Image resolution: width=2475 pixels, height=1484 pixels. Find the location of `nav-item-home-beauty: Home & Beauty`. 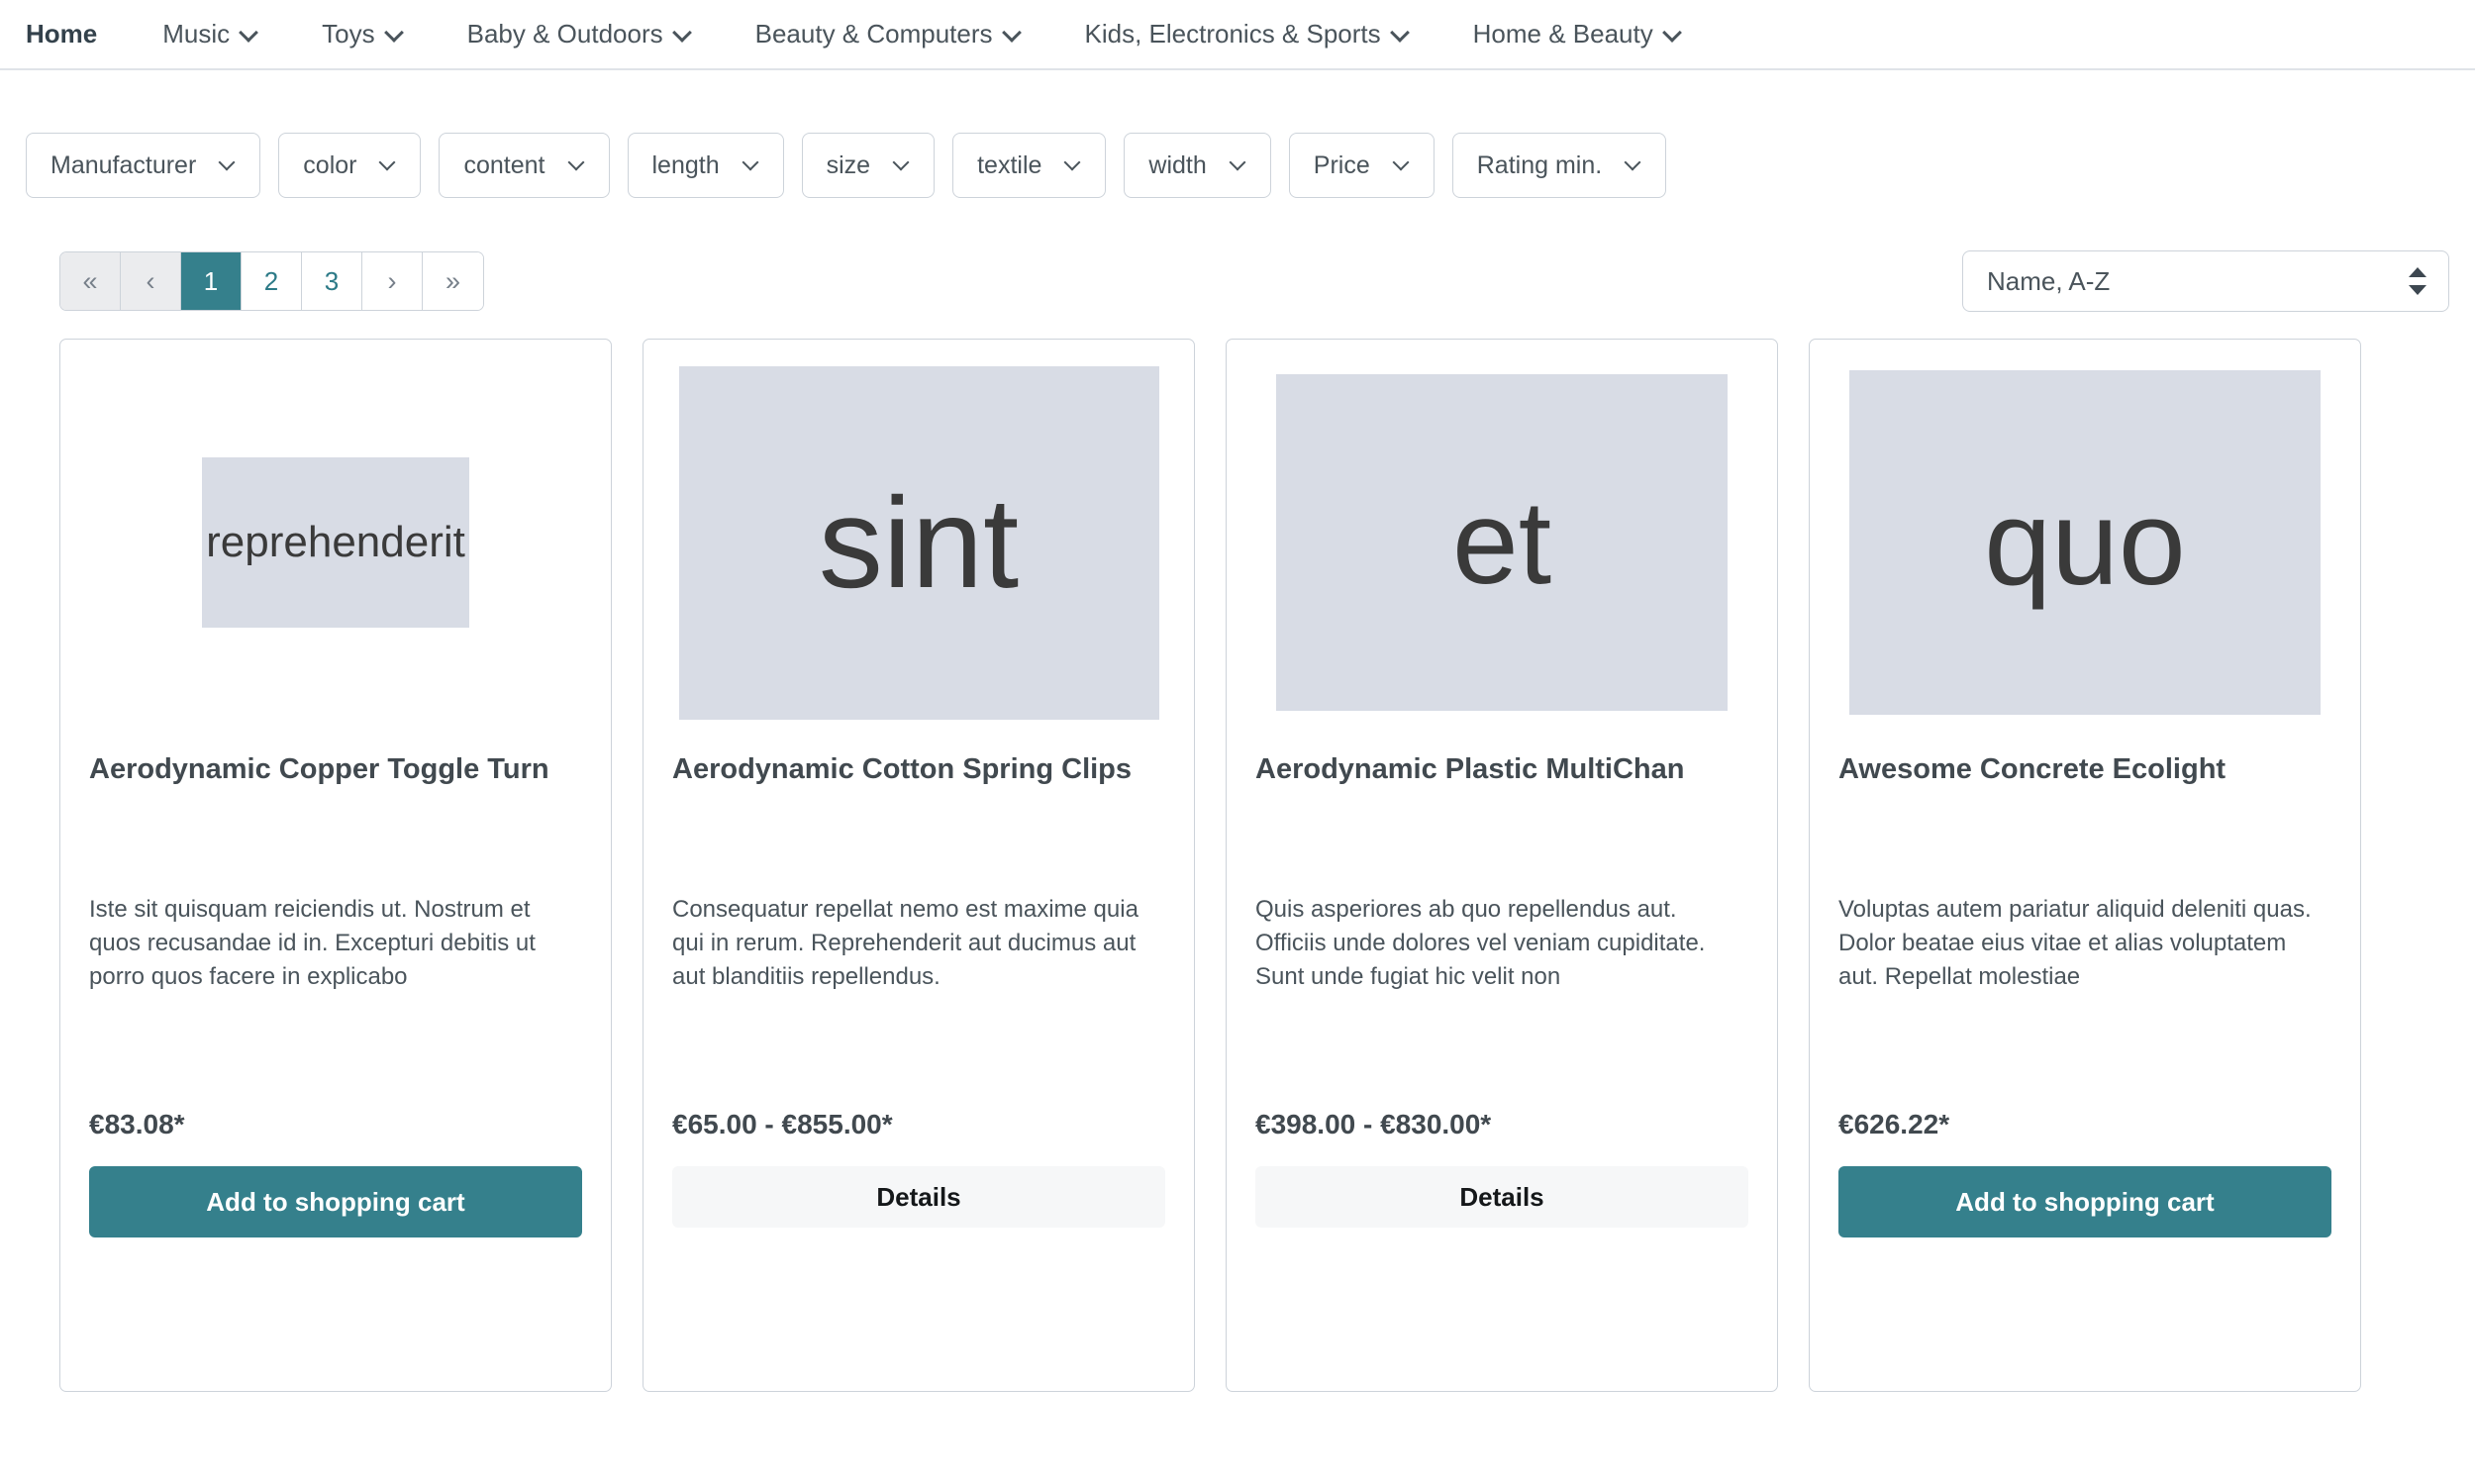

nav-item-home-beauty: Home & Beauty is located at coordinates (1592, 34).